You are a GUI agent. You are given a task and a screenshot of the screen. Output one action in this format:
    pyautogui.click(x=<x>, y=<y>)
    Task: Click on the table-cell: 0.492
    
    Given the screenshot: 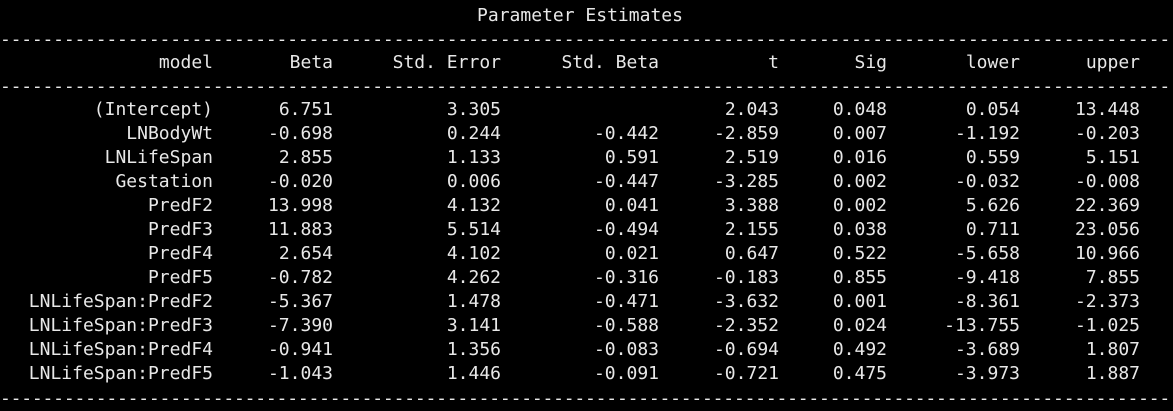 What is the action you would take?
    pyautogui.click(x=859, y=349)
    